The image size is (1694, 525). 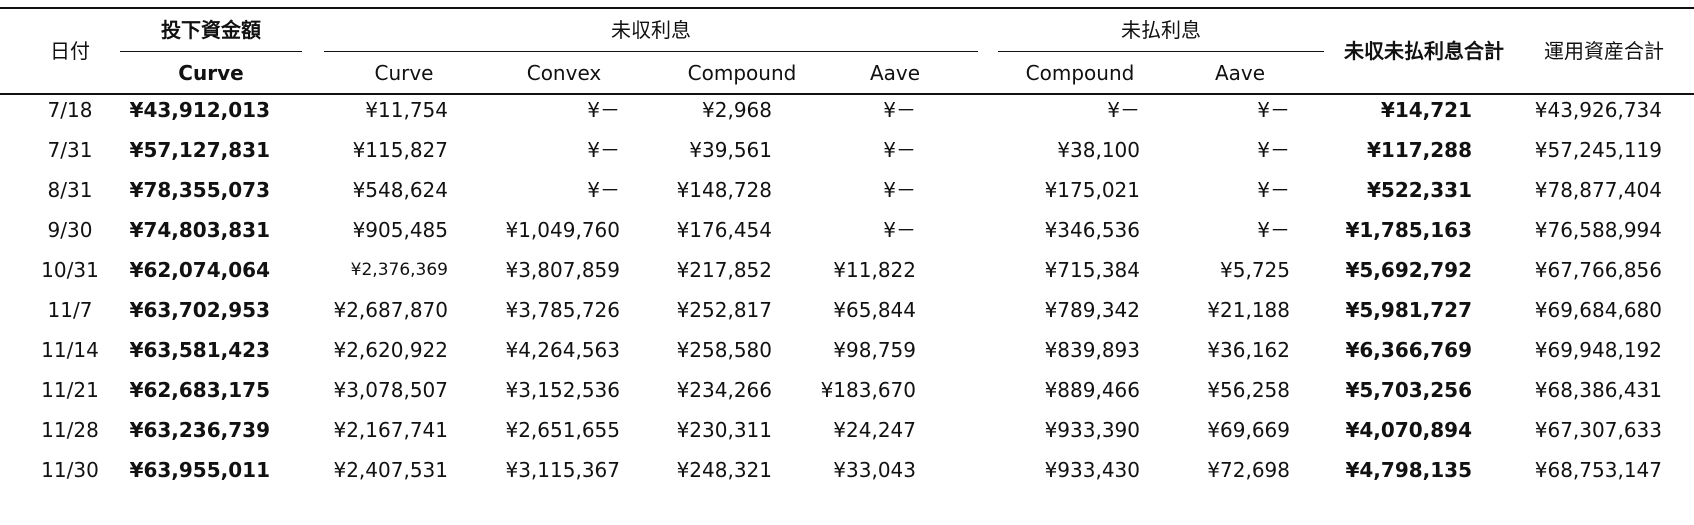 I want to click on receivable-compound-cell: ¥39,561, so click(x=730, y=150).